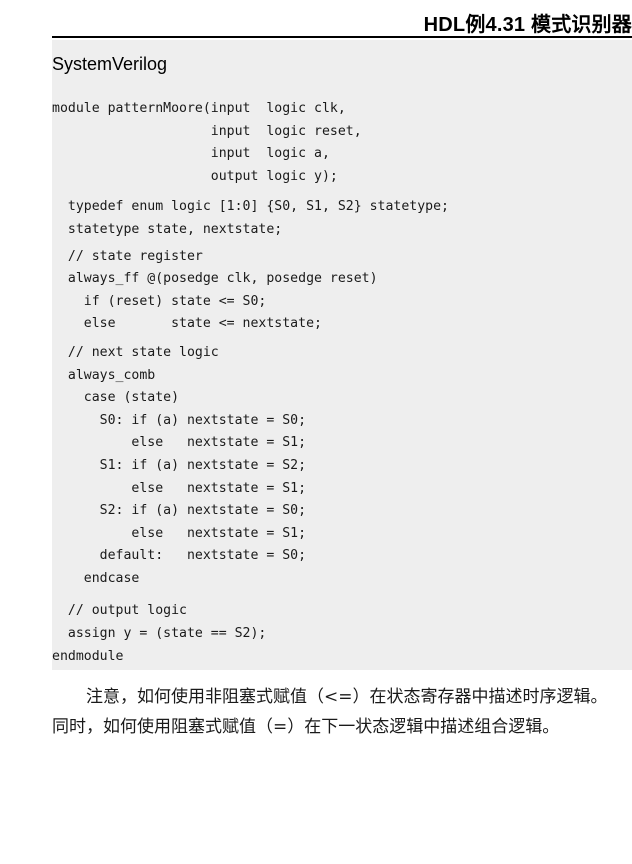  I want to click on code-line: endcase, so click(96, 578).